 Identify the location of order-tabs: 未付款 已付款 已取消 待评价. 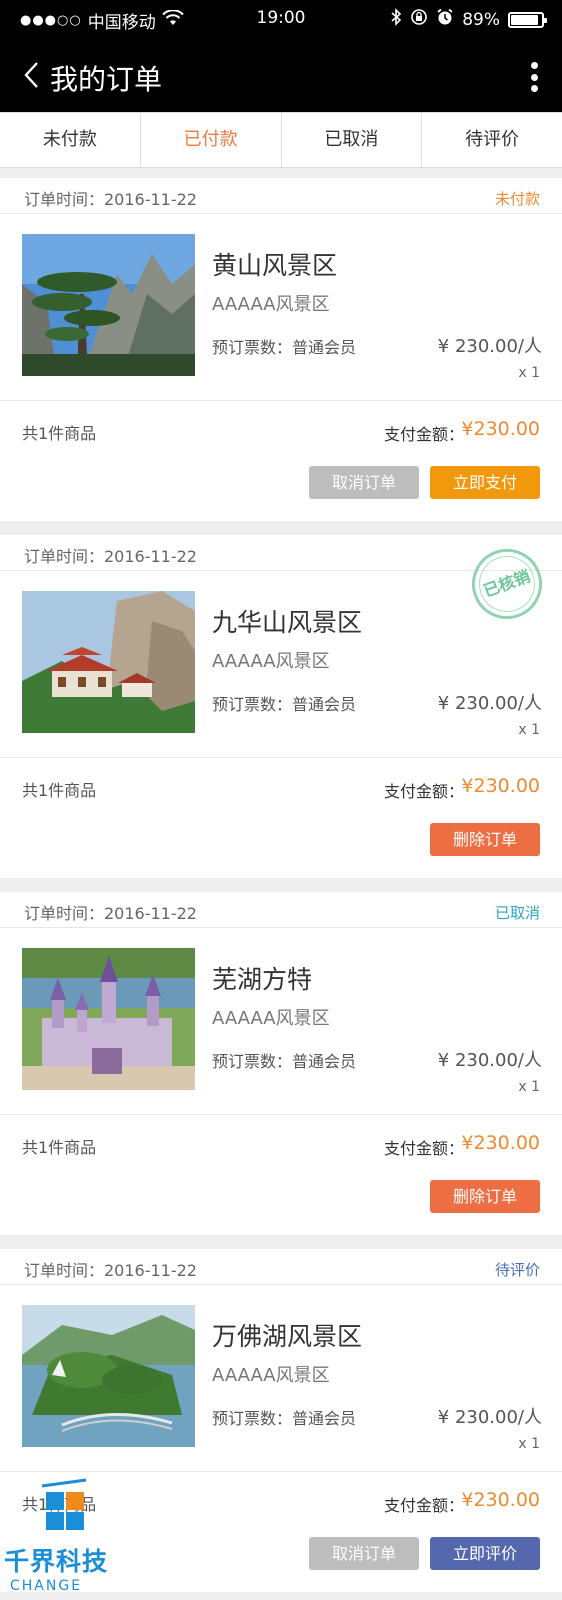
(281, 140).